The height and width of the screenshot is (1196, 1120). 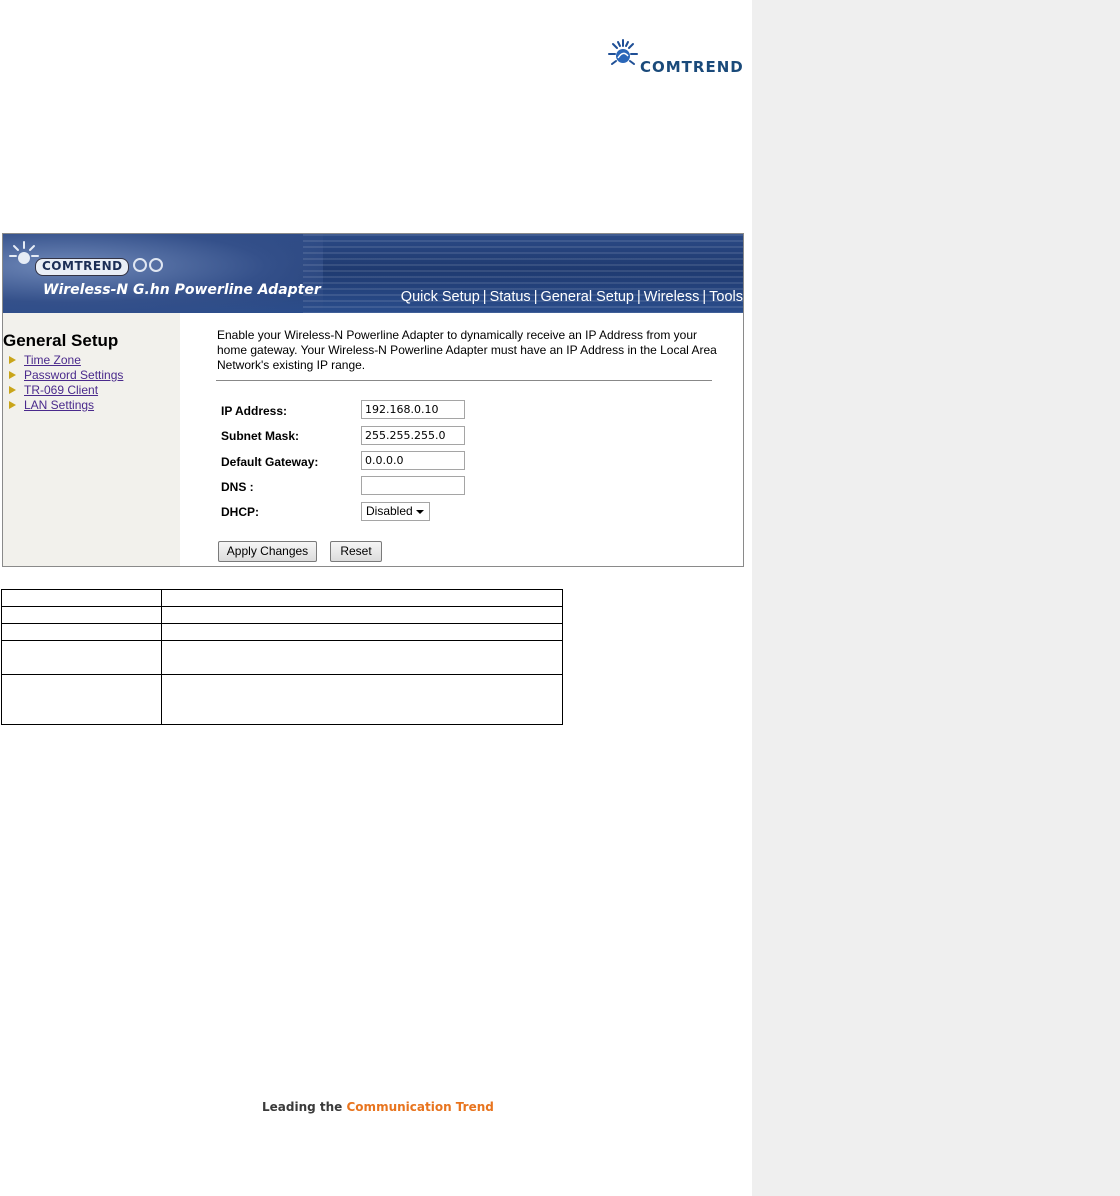 What do you see at coordinates (413, 409) in the screenshot?
I see `ip-address-field: 192.168.0.10` at bounding box center [413, 409].